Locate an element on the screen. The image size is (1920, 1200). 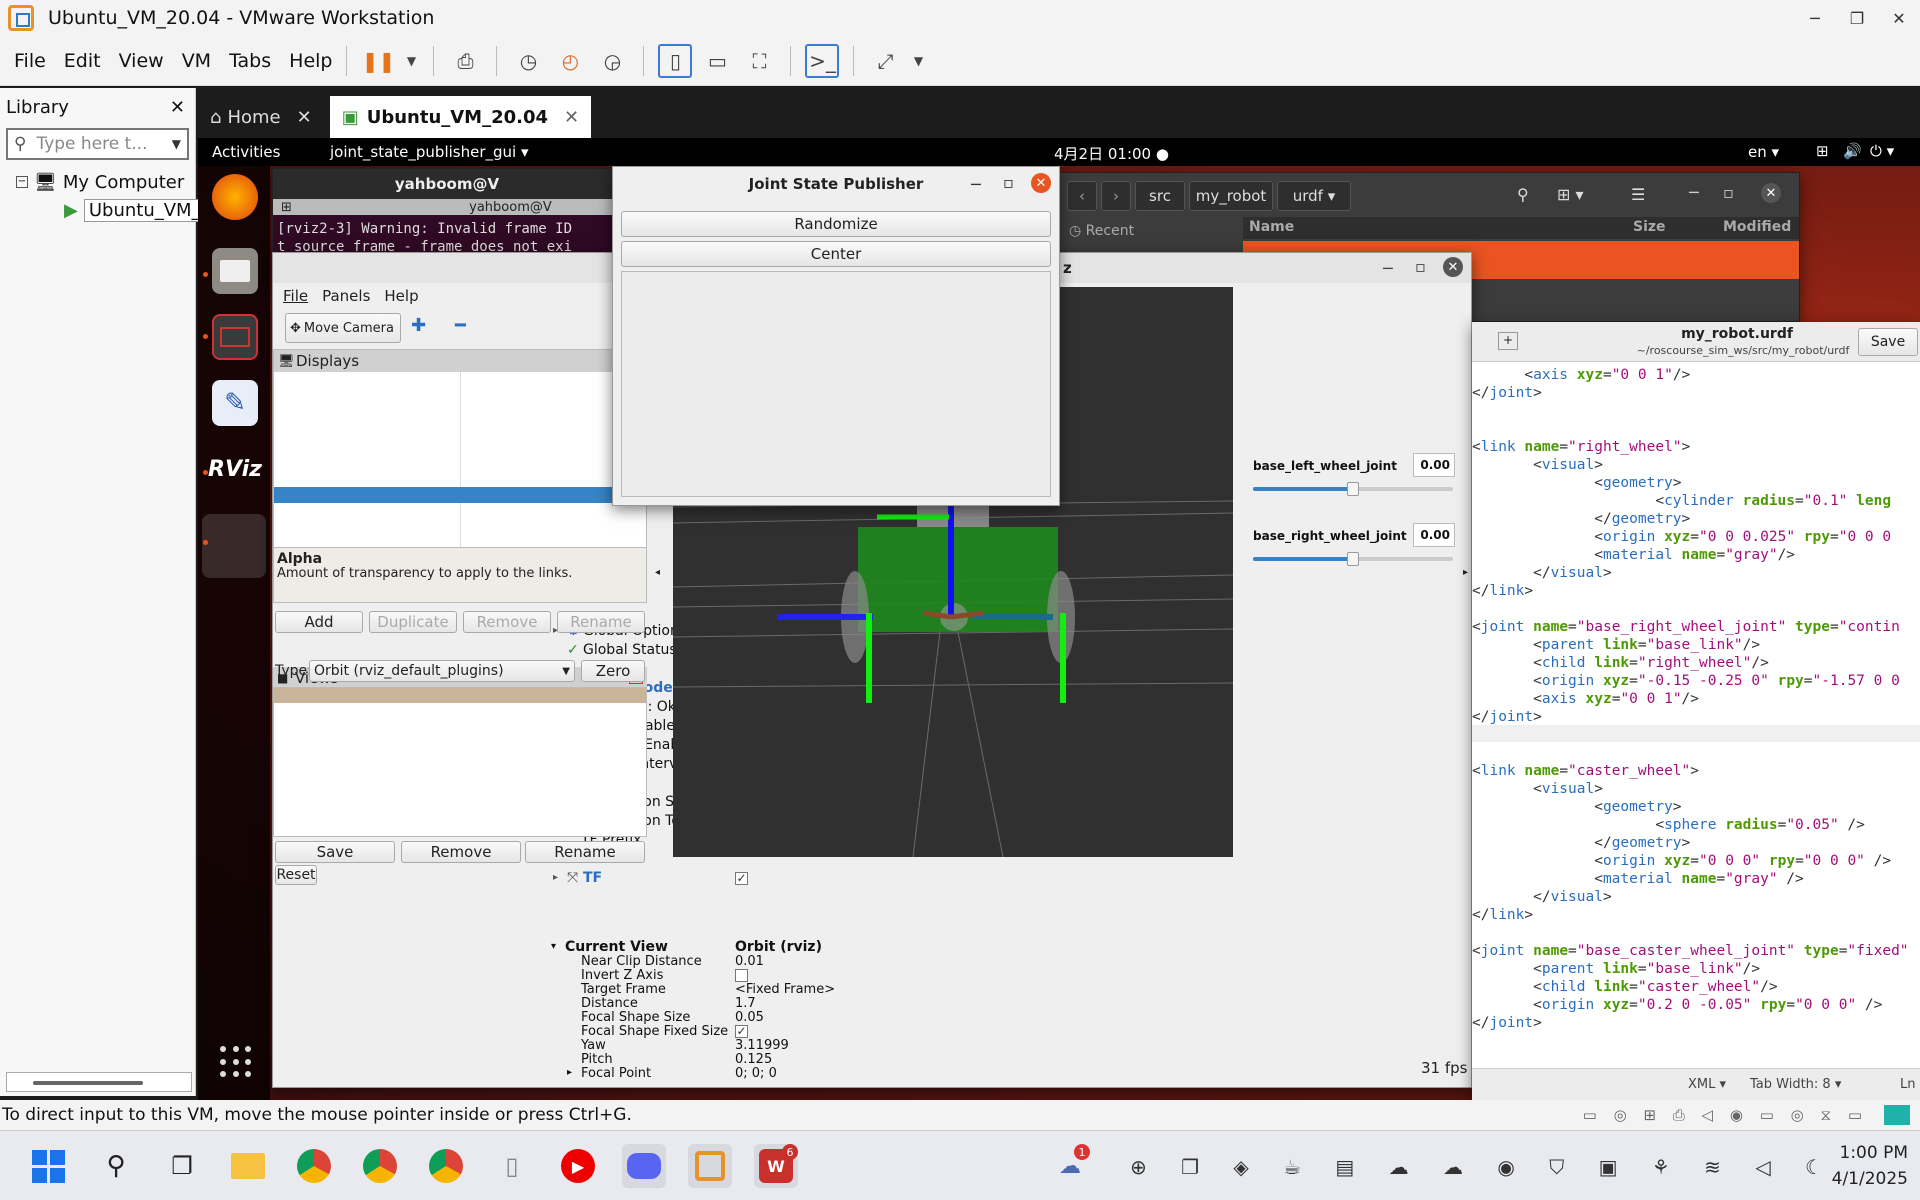
close-library-icon: ✕ is located at coordinates (177, 107).